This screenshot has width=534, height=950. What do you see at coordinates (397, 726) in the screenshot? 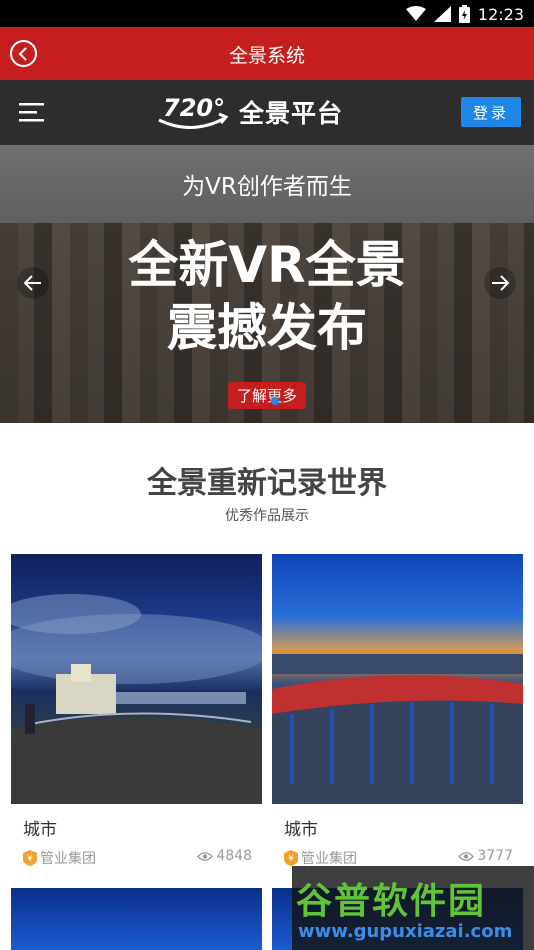
I see `panorama-harbor-image` at bounding box center [397, 726].